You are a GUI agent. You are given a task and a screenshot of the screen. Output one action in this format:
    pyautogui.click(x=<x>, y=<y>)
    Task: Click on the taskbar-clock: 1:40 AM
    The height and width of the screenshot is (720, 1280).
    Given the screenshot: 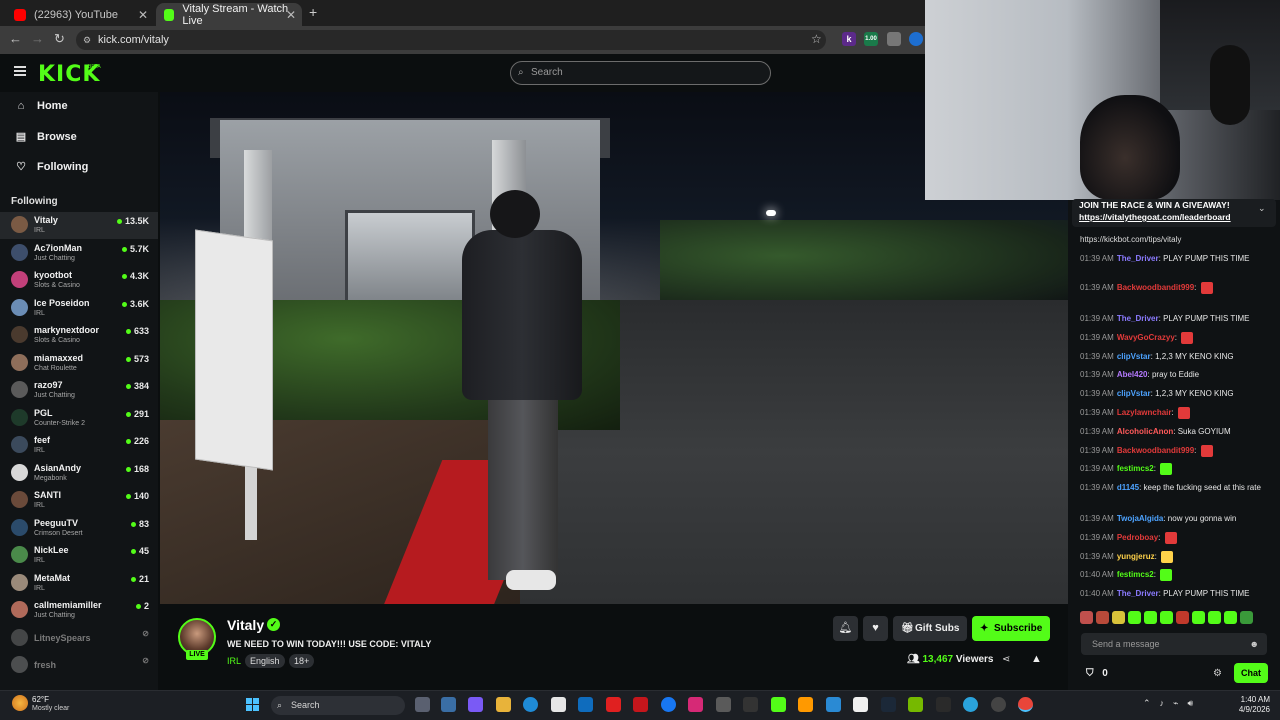 What is the action you would take?
    pyautogui.click(x=1255, y=699)
    